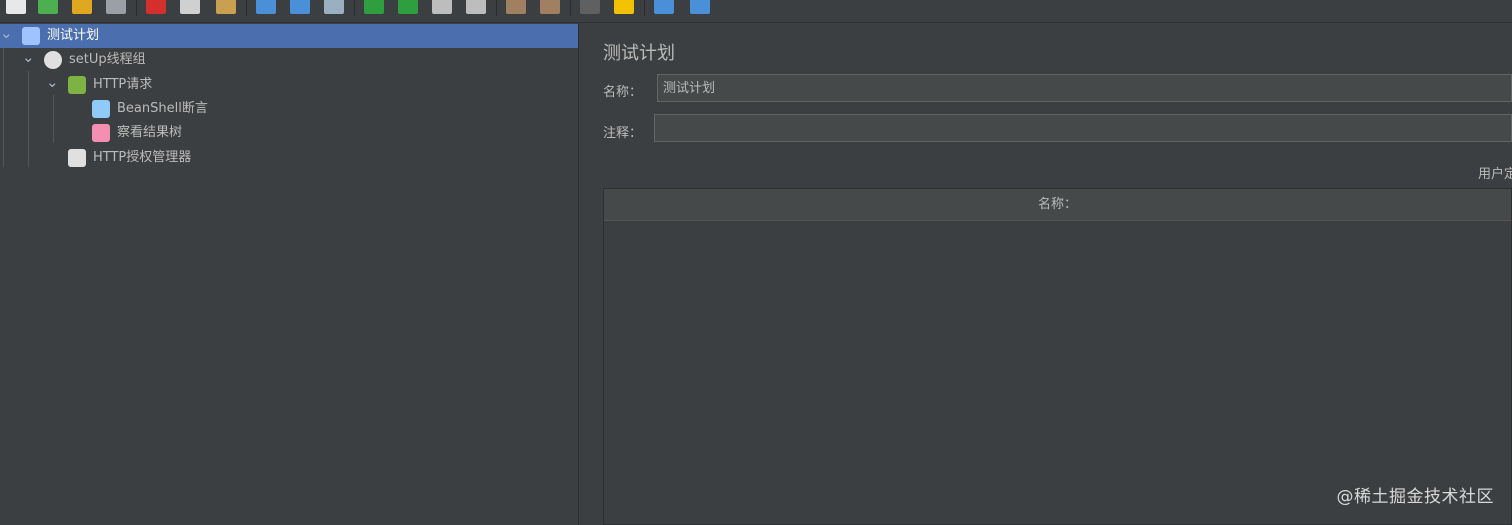 Image resolution: width=1512 pixels, height=525 pixels. What do you see at coordinates (1495, 174) in the screenshot?
I see `user-defined-variables-label: 用户定` at bounding box center [1495, 174].